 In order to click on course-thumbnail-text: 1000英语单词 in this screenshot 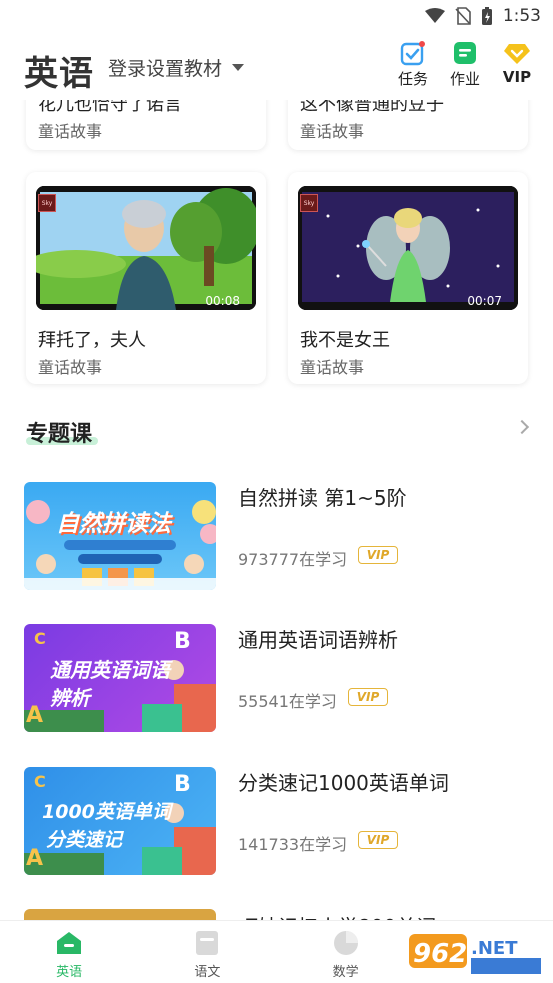, I will do `click(106, 812)`.